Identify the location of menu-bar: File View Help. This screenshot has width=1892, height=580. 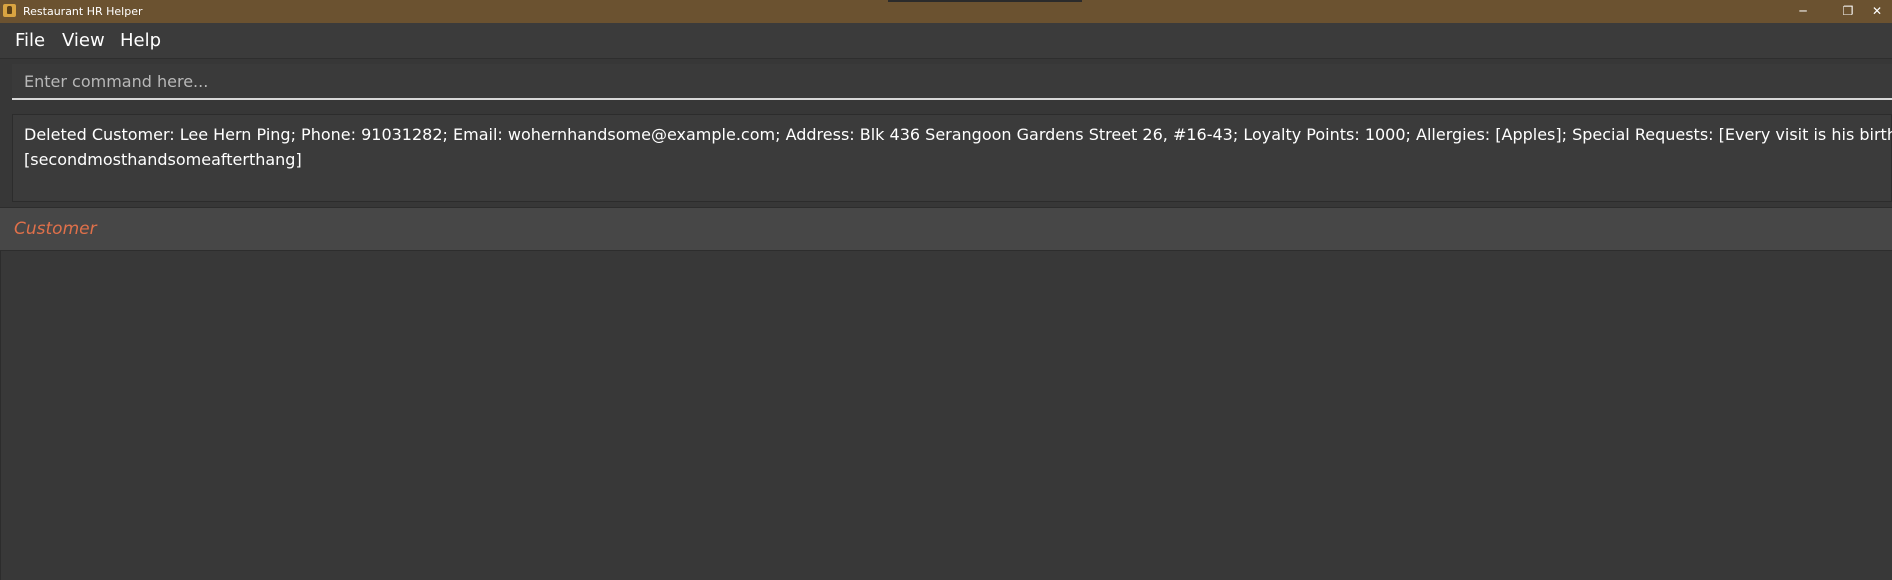
(946, 41).